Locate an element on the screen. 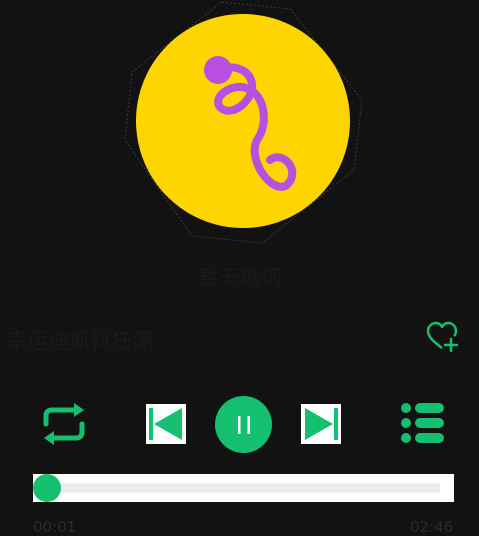 The width and height of the screenshot is (479, 536). repeat-button is located at coordinates (64, 424).